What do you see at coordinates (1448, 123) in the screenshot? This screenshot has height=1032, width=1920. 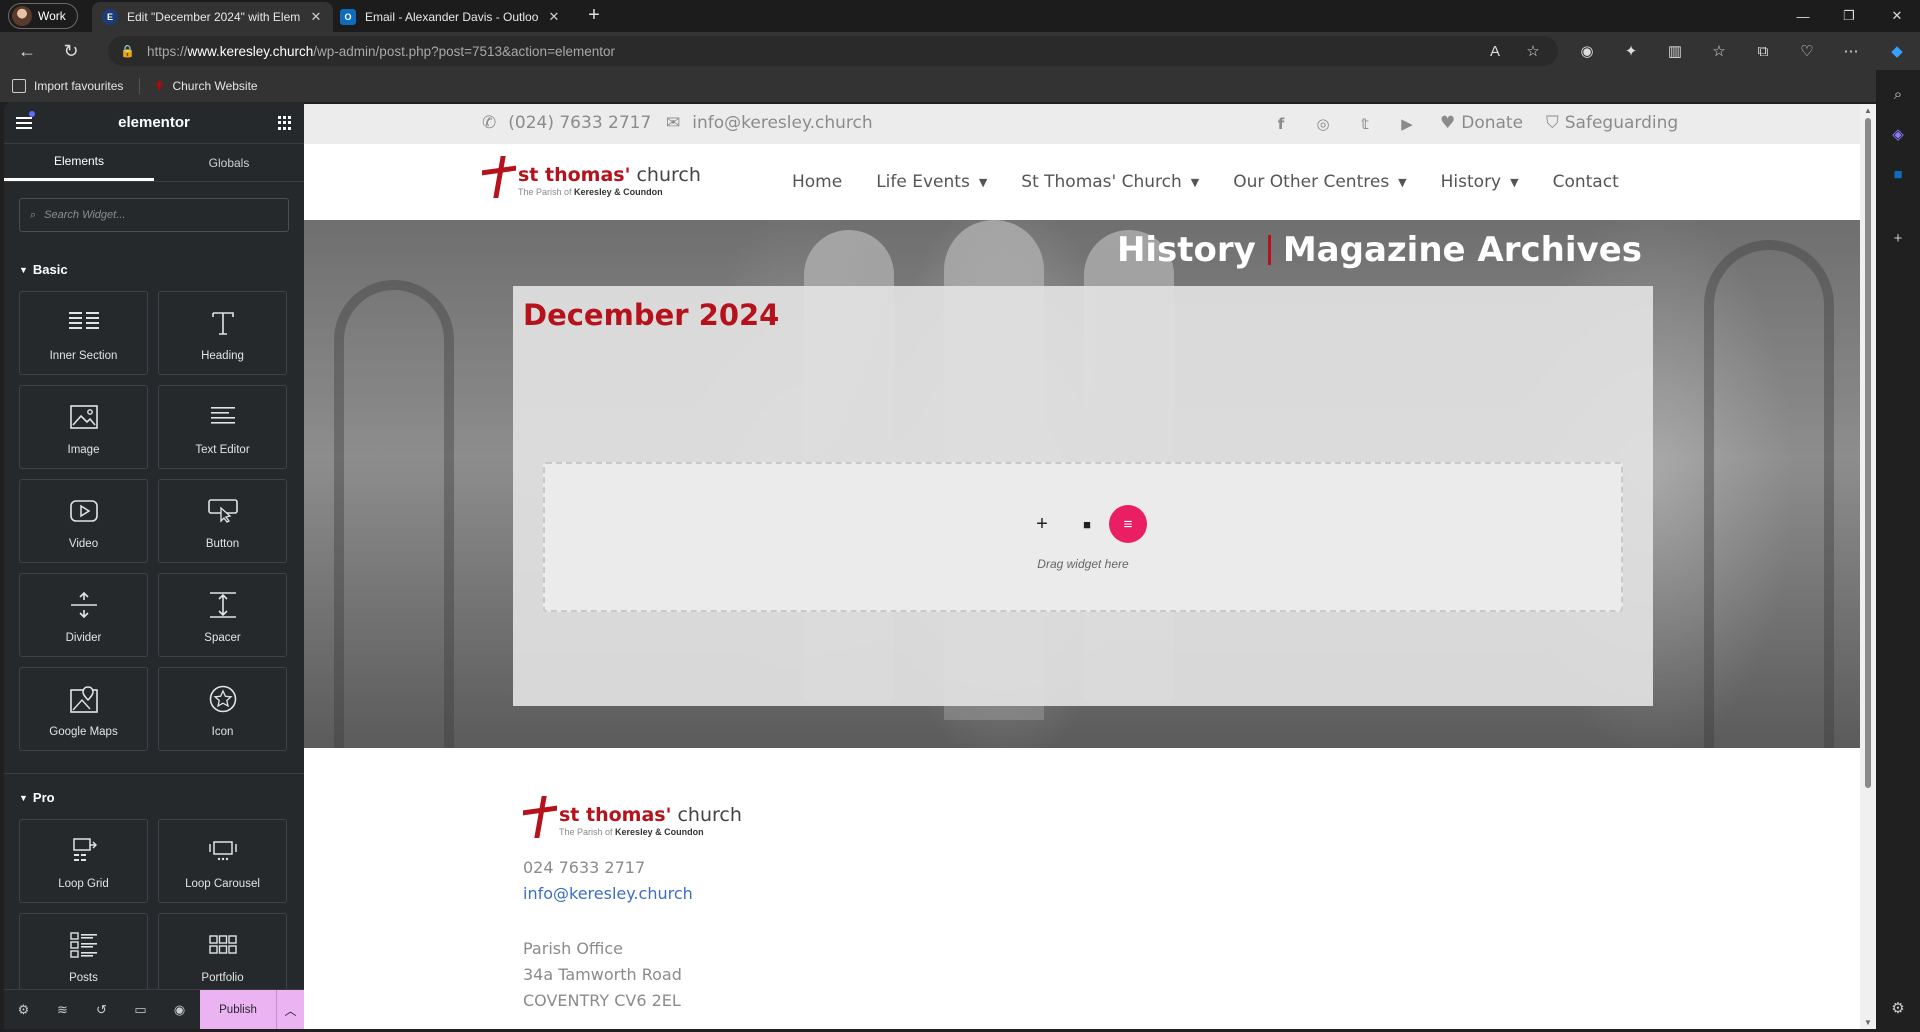 I see `hand-heart-icon: ♥` at bounding box center [1448, 123].